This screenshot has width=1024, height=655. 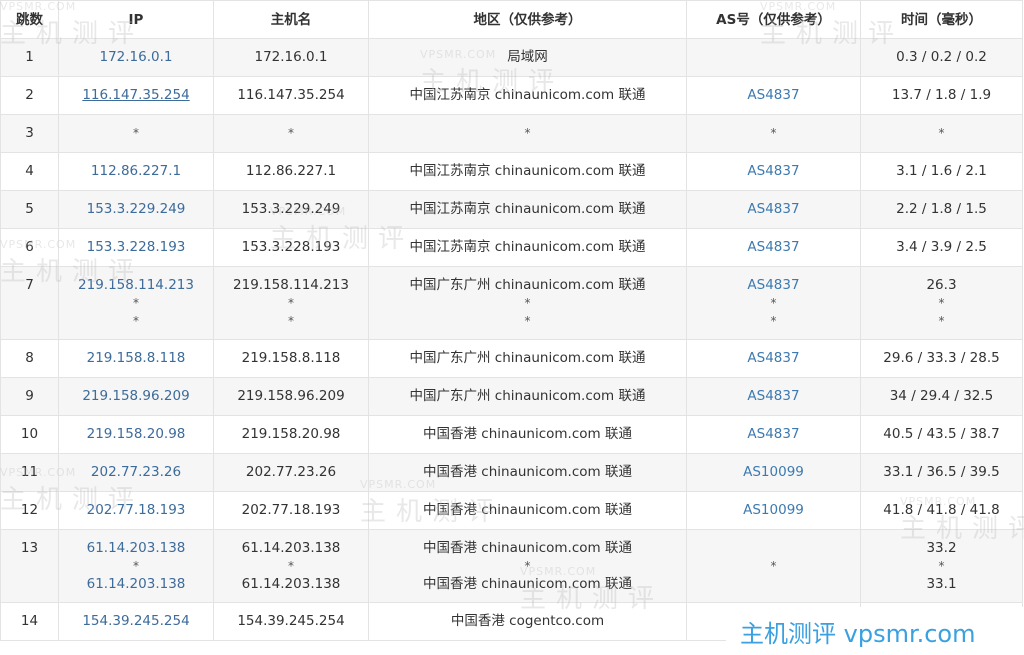 I want to click on ip-link: 219.158.96.209, so click(x=136, y=396).